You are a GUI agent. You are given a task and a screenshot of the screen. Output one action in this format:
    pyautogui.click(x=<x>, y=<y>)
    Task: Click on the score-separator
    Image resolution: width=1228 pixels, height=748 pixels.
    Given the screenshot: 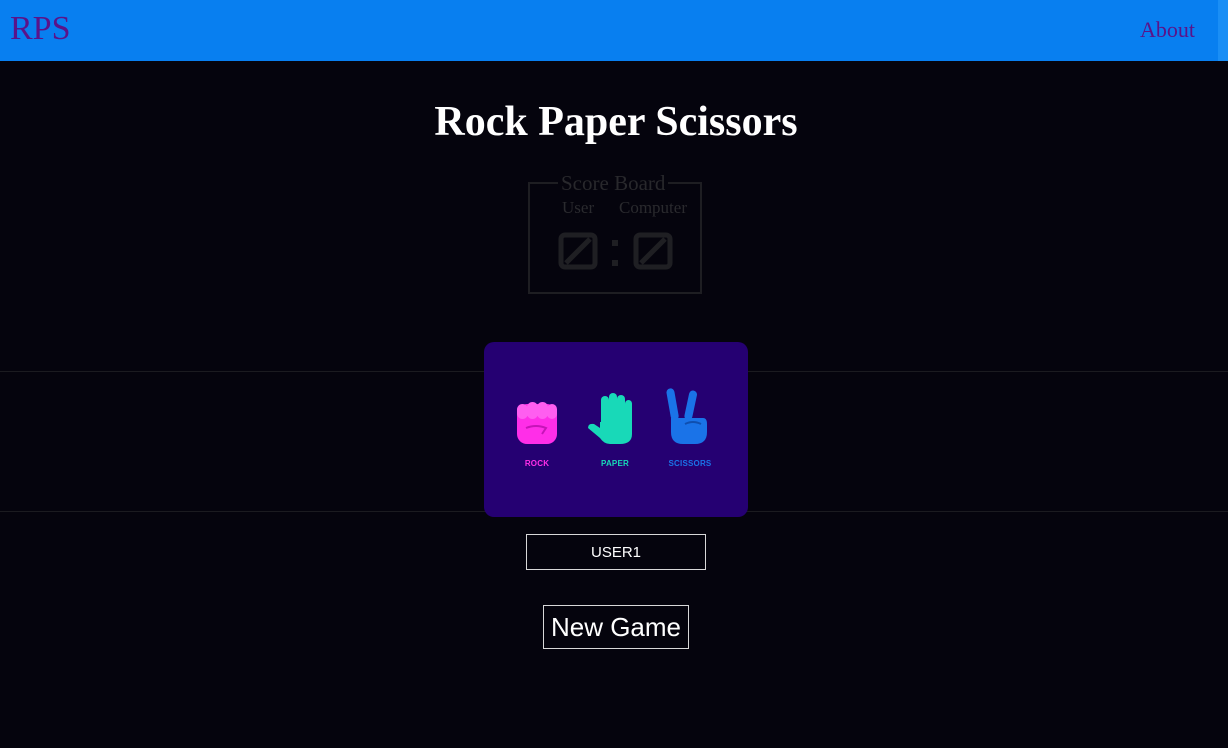 What is the action you would take?
    pyautogui.click(x=615, y=253)
    